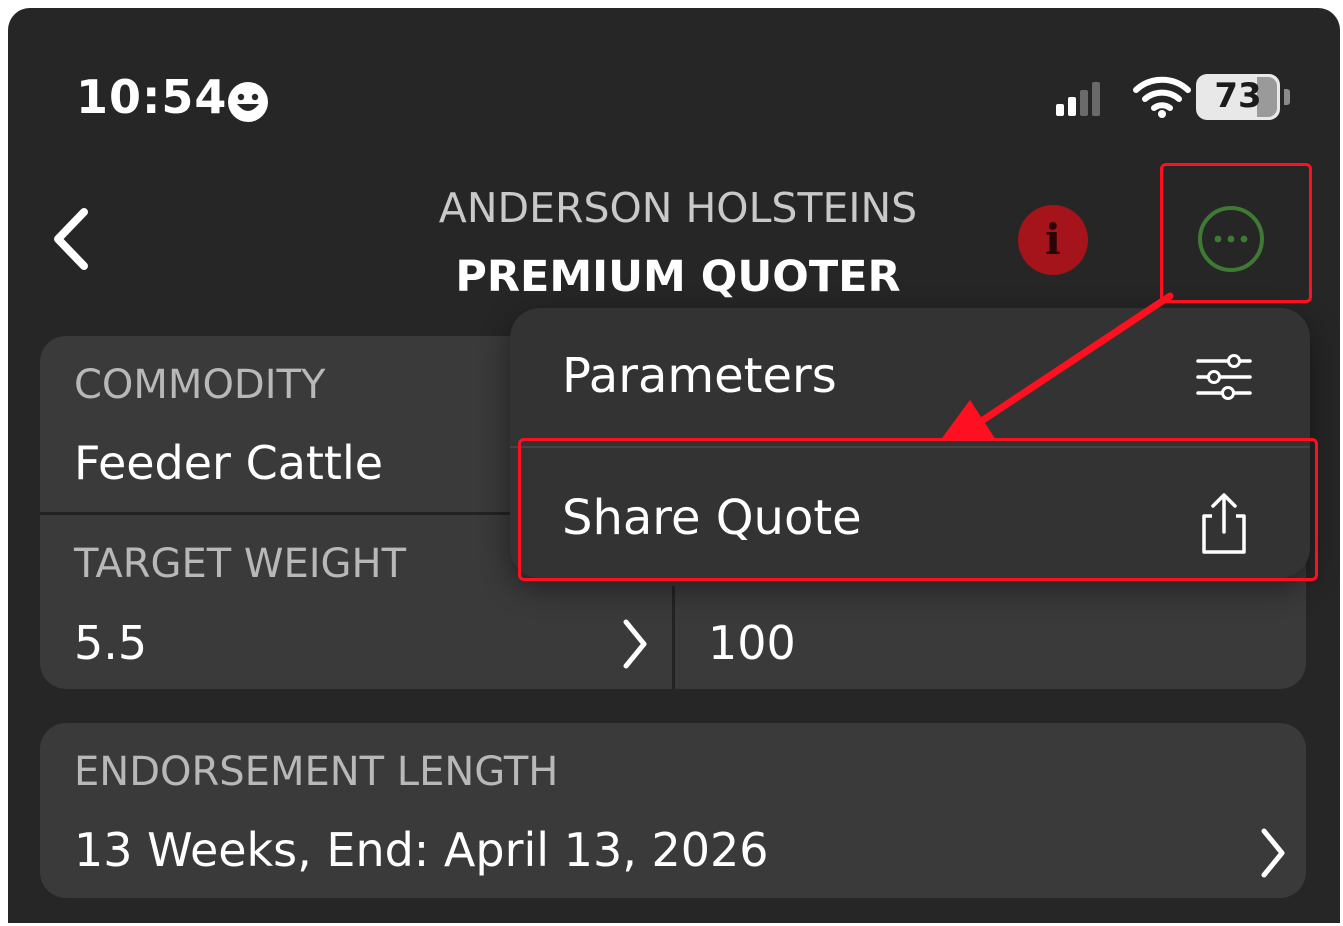  I want to click on header-subtitle: ANDERSON HOLSTEINS, so click(678, 208).